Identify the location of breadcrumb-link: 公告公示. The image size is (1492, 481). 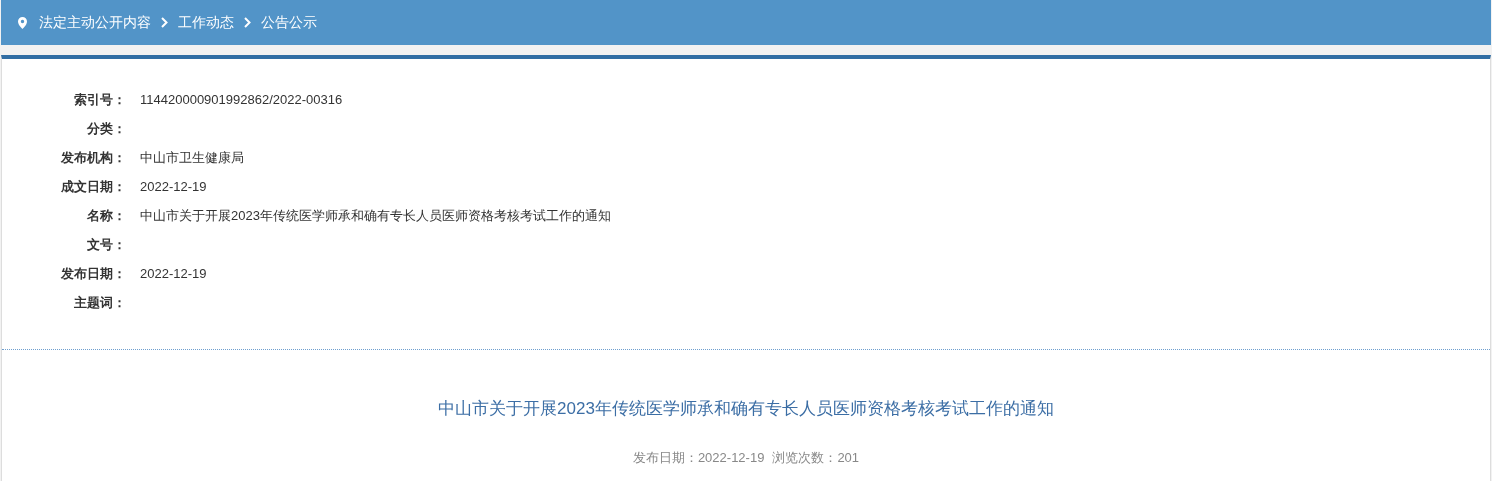
(289, 22).